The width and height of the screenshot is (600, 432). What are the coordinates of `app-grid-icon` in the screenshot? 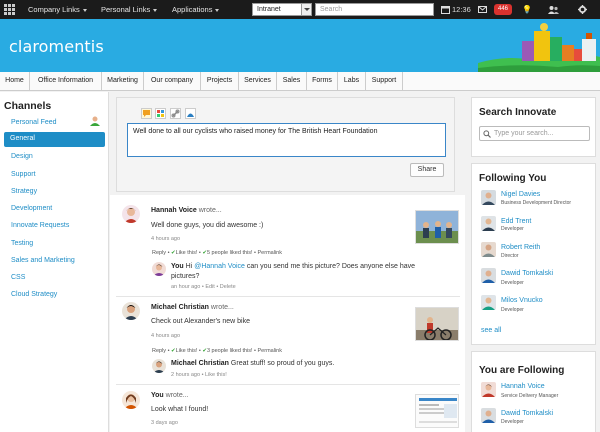 It's located at (9, 9).